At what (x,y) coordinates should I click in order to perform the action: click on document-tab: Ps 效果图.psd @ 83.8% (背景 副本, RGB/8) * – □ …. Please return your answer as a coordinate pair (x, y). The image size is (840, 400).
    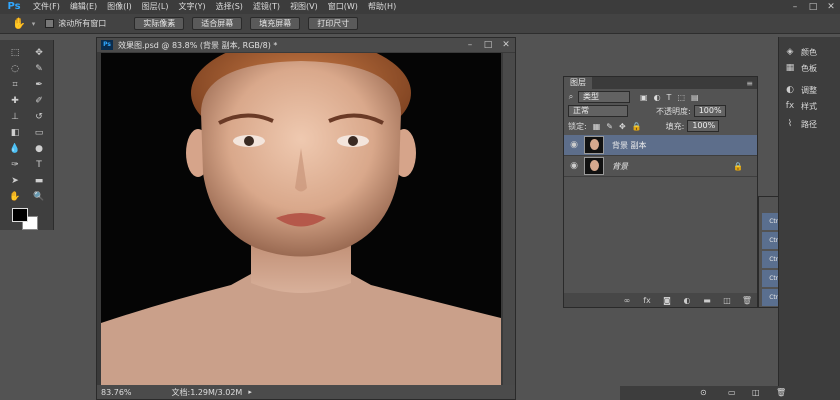
    Looking at the image, I should click on (306, 45).